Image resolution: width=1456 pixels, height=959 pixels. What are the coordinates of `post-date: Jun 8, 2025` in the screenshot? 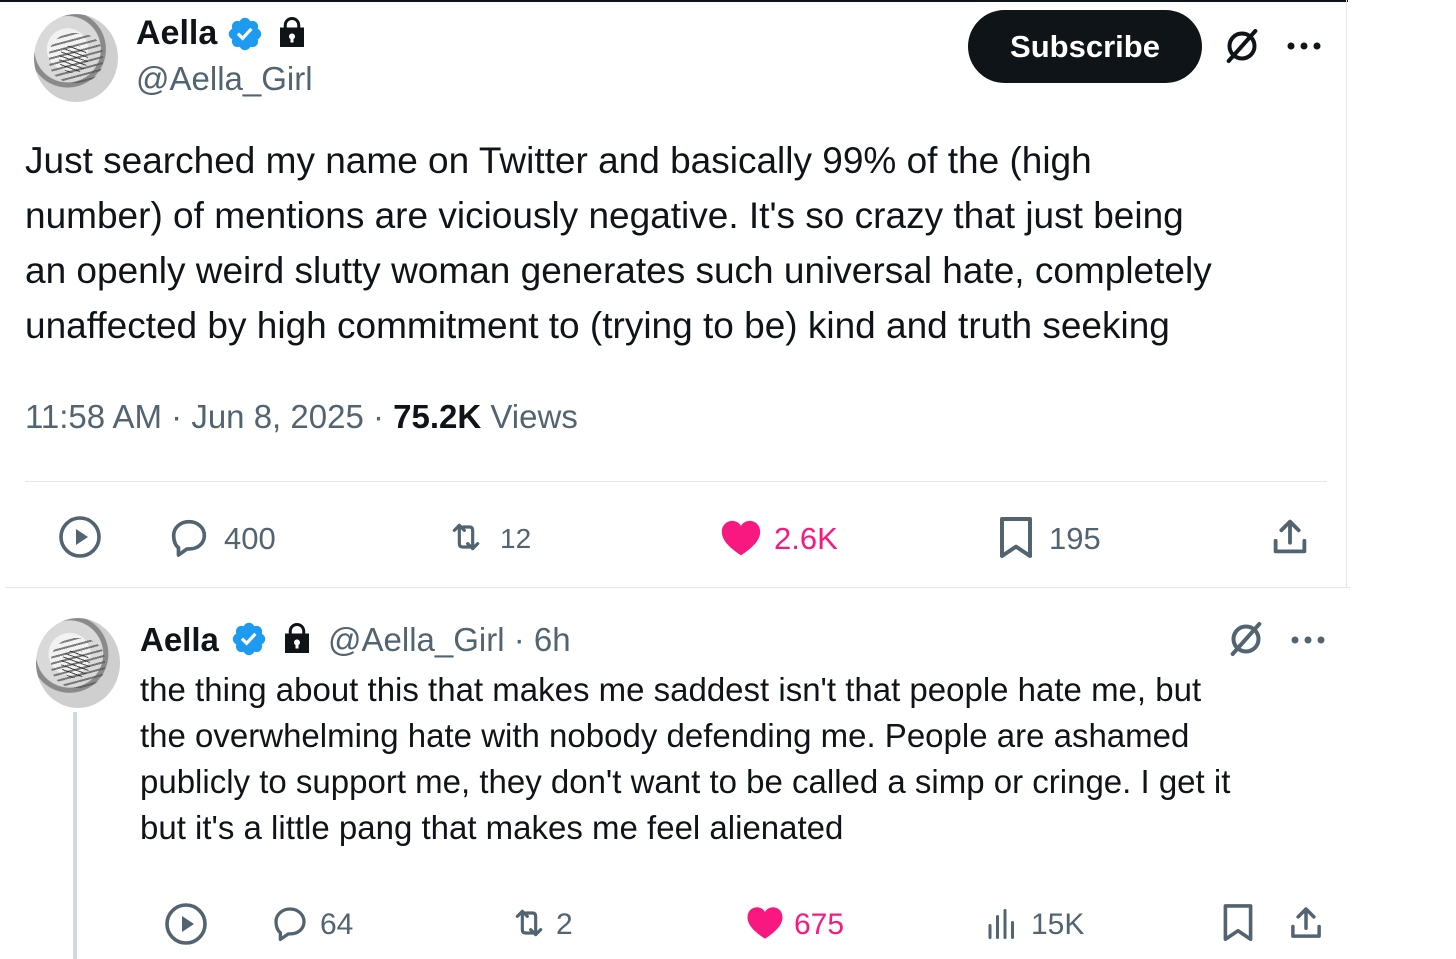 It's located at (277, 416).